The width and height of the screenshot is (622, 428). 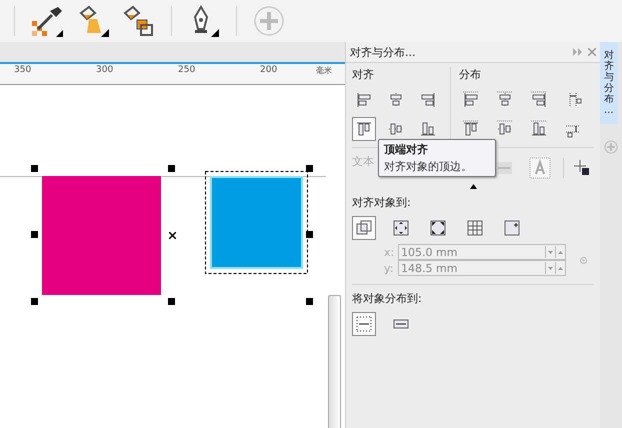 What do you see at coordinates (363, 161) in the screenshot?
I see `text-label: 文本` at bounding box center [363, 161].